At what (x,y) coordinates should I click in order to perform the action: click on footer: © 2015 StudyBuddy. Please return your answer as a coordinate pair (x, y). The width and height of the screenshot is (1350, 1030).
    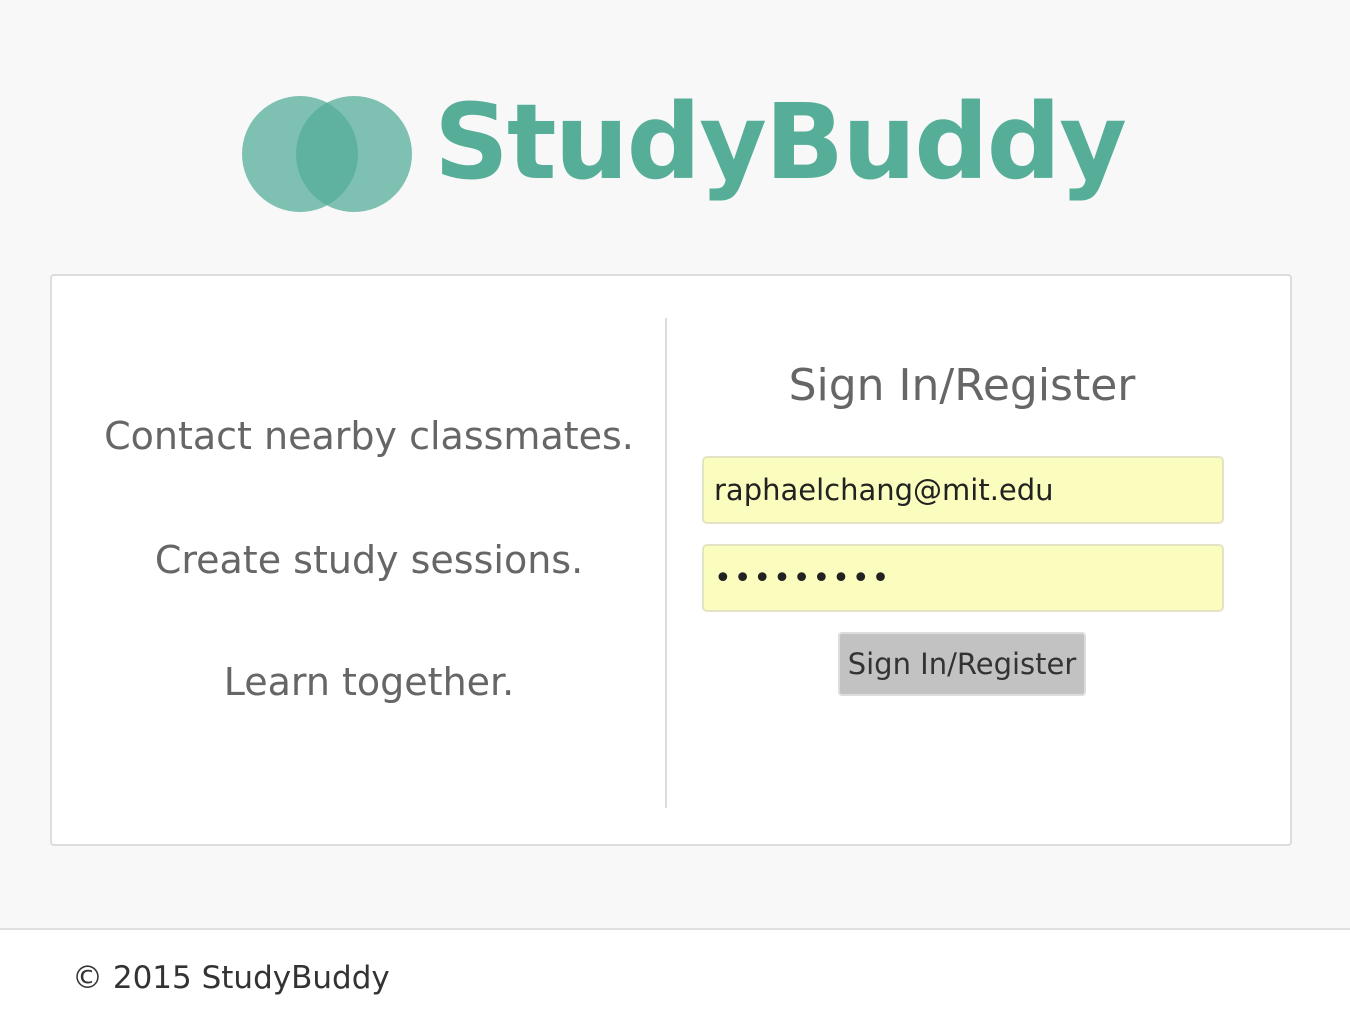
    Looking at the image, I should click on (675, 979).